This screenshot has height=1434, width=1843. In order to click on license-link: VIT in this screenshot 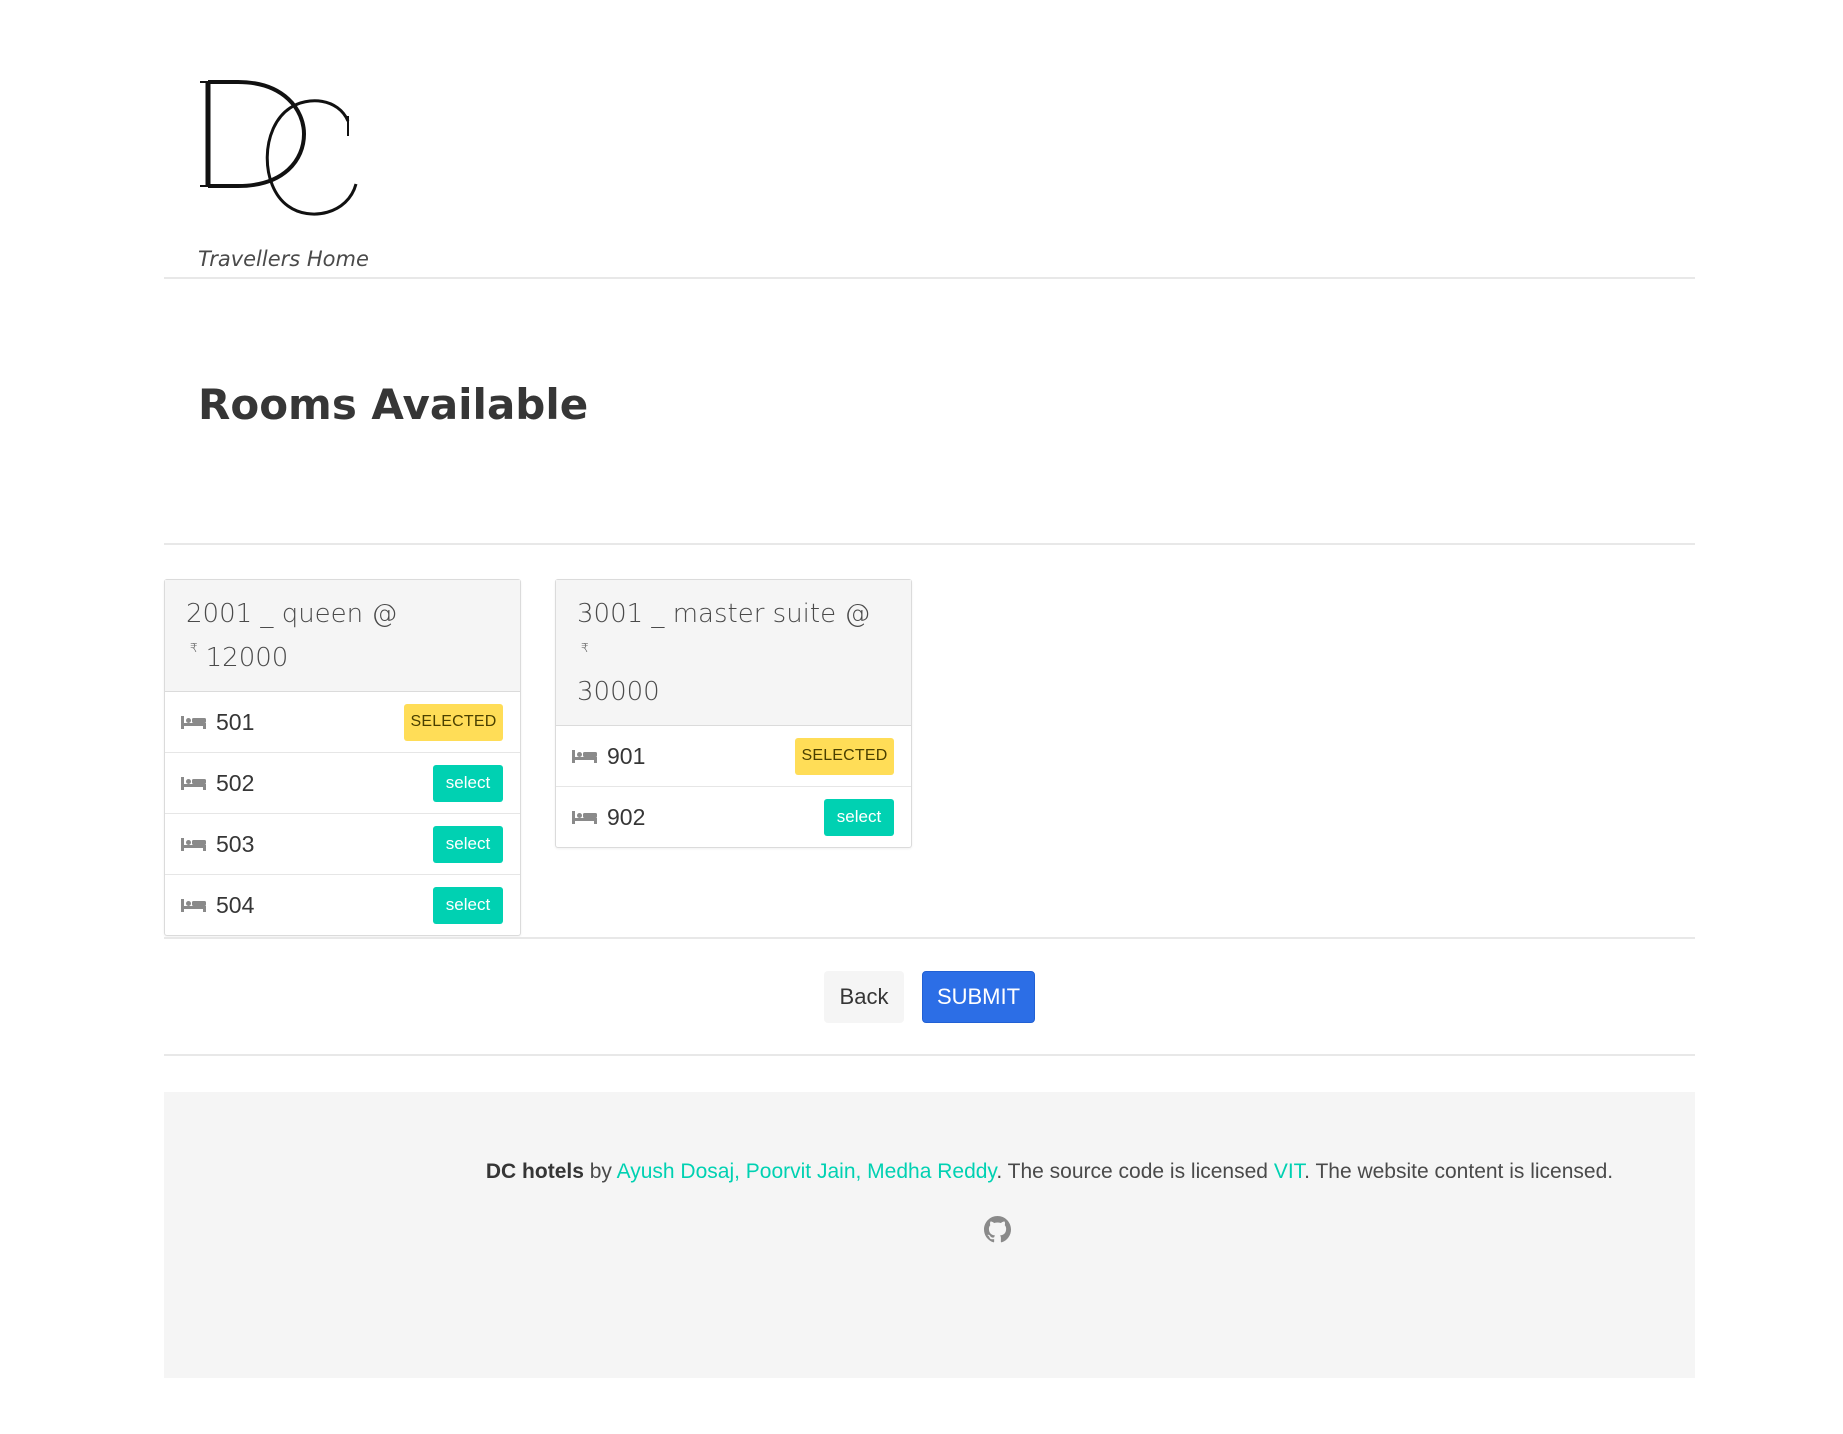, I will do `click(1289, 1171)`.